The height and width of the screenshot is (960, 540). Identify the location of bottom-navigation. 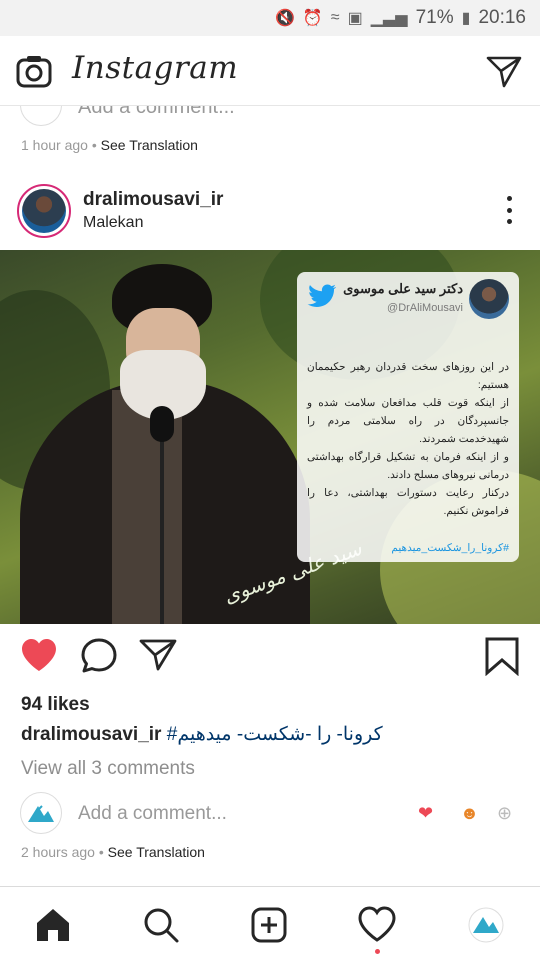
(270, 923).